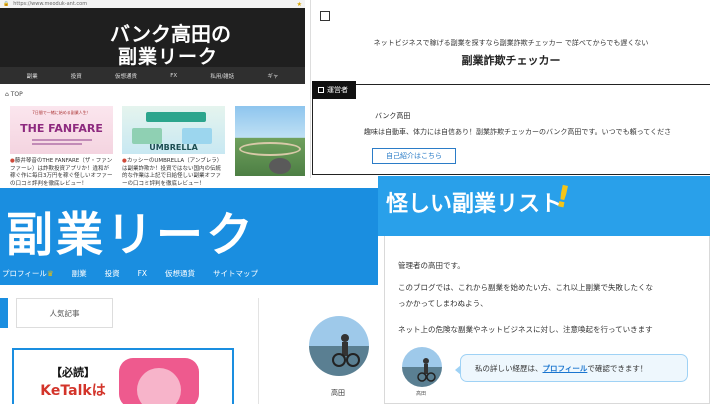  I want to click on speech-bubble: 私の詳しい経歴は、 プロフィール で確認できます！, so click(571, 368).